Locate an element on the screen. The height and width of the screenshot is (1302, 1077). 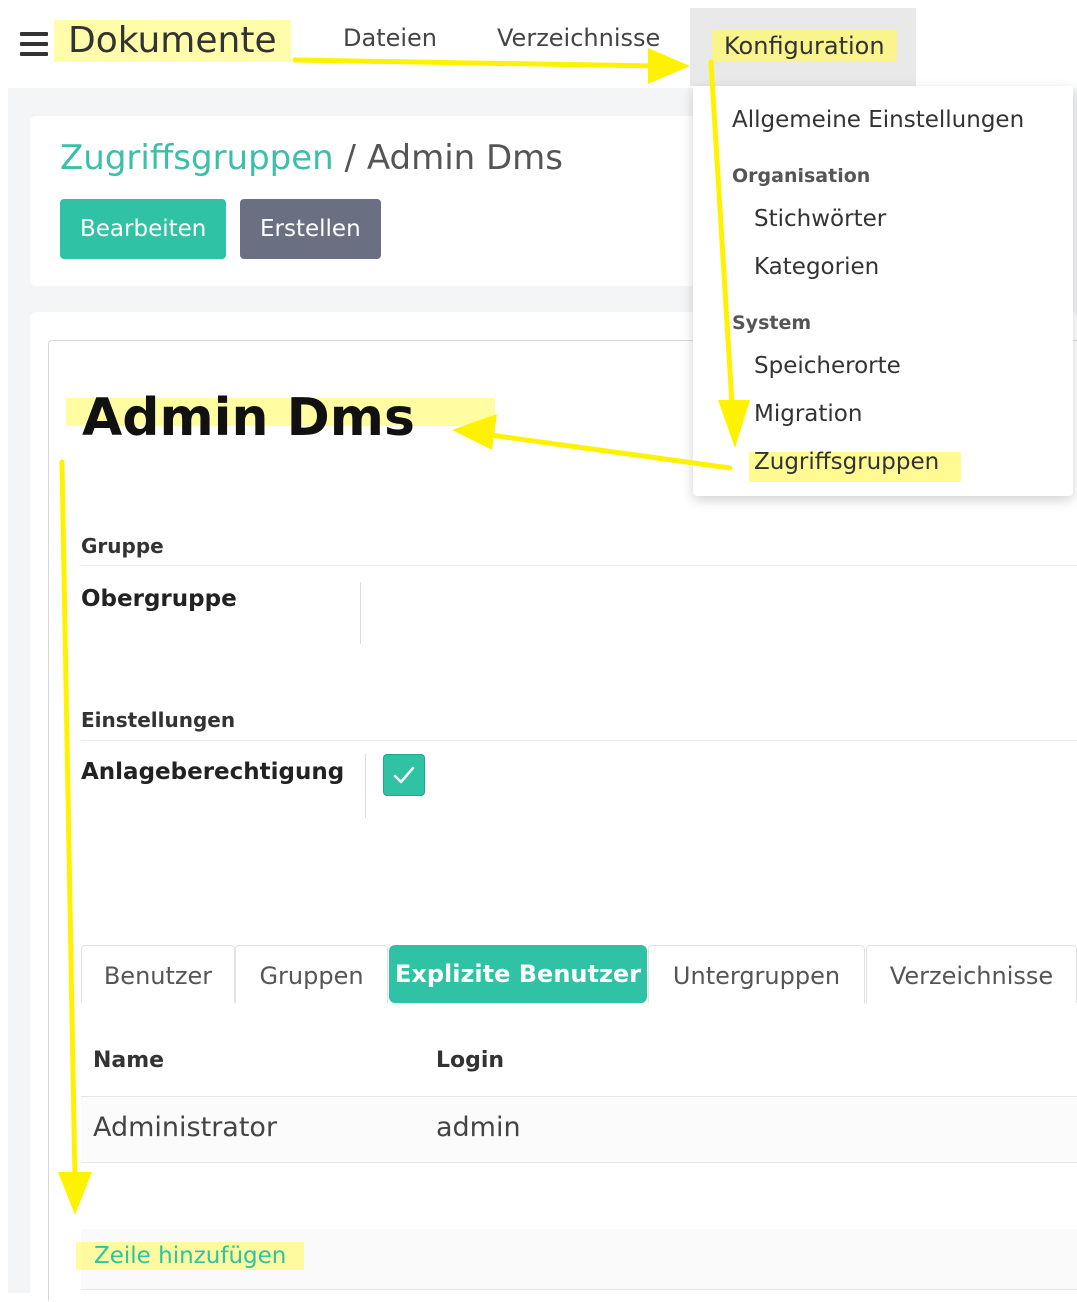
menu-item-stichwoerter: Stichwörter is located at coordinates (820, 219).